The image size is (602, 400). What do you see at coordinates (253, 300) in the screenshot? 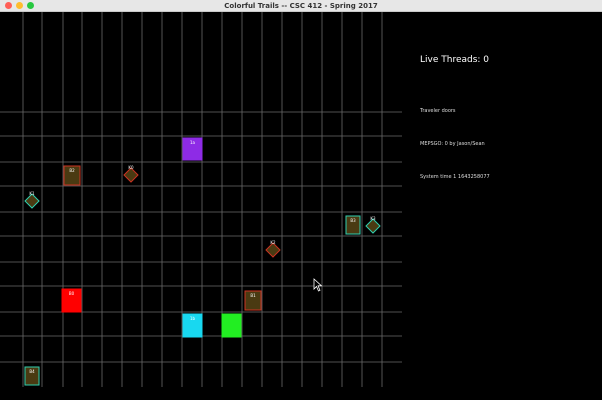
I see `door-b1: B1` at bounding box center [253, 300].